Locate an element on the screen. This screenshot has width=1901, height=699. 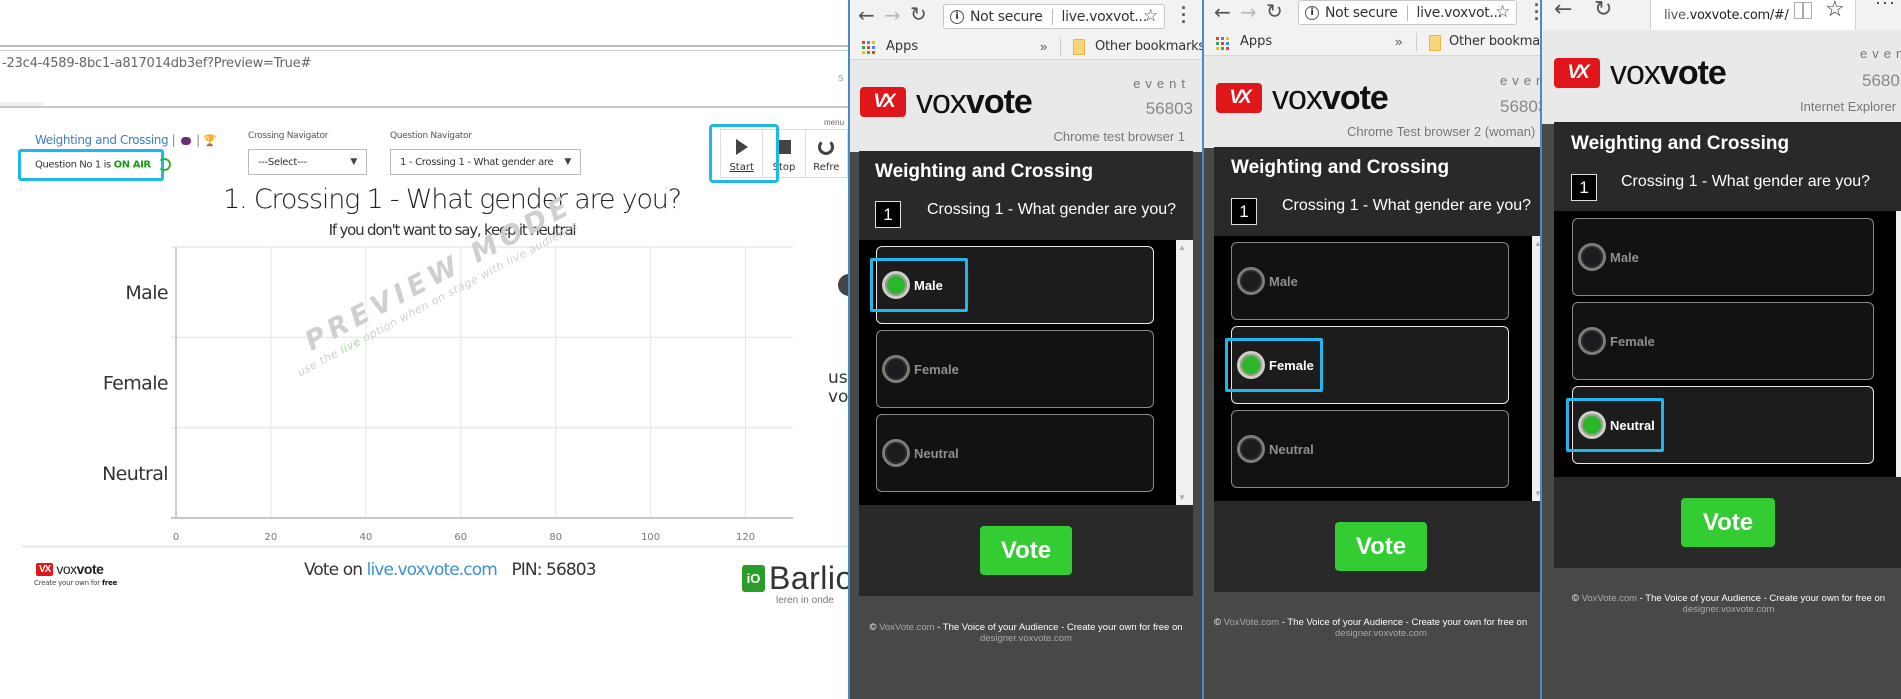
selection-highlight is located at coordinates (919, 285).